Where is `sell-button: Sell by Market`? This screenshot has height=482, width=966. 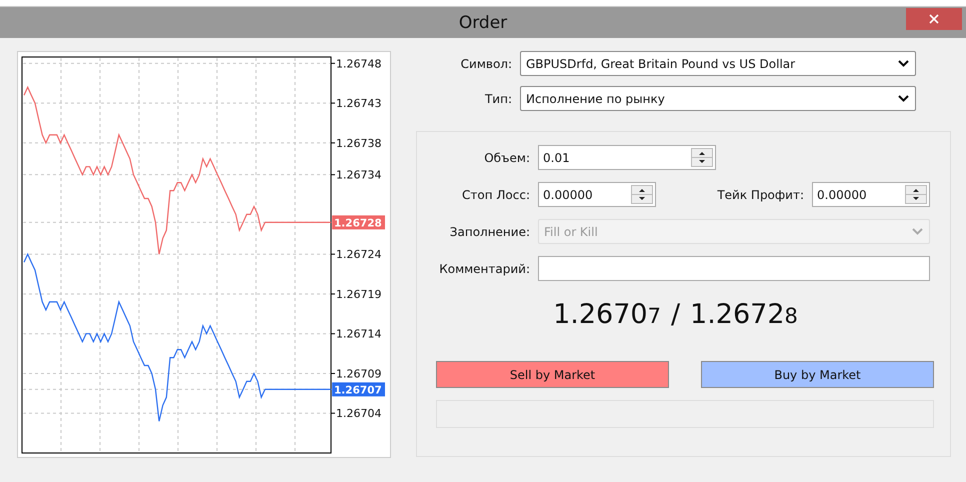
sell-button: Sell by Market is located at coordinates (552, 374).